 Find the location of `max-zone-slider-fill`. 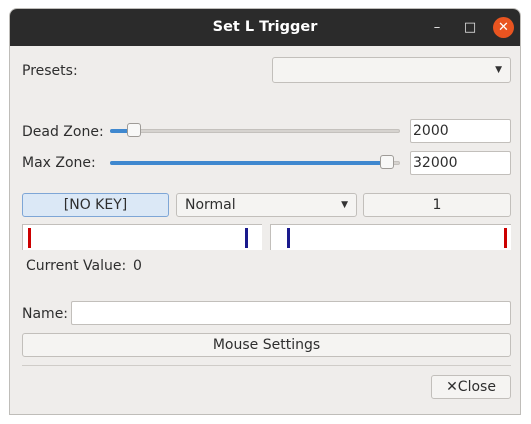

max-zone-slider-fill is located at coordinates (248, 163).